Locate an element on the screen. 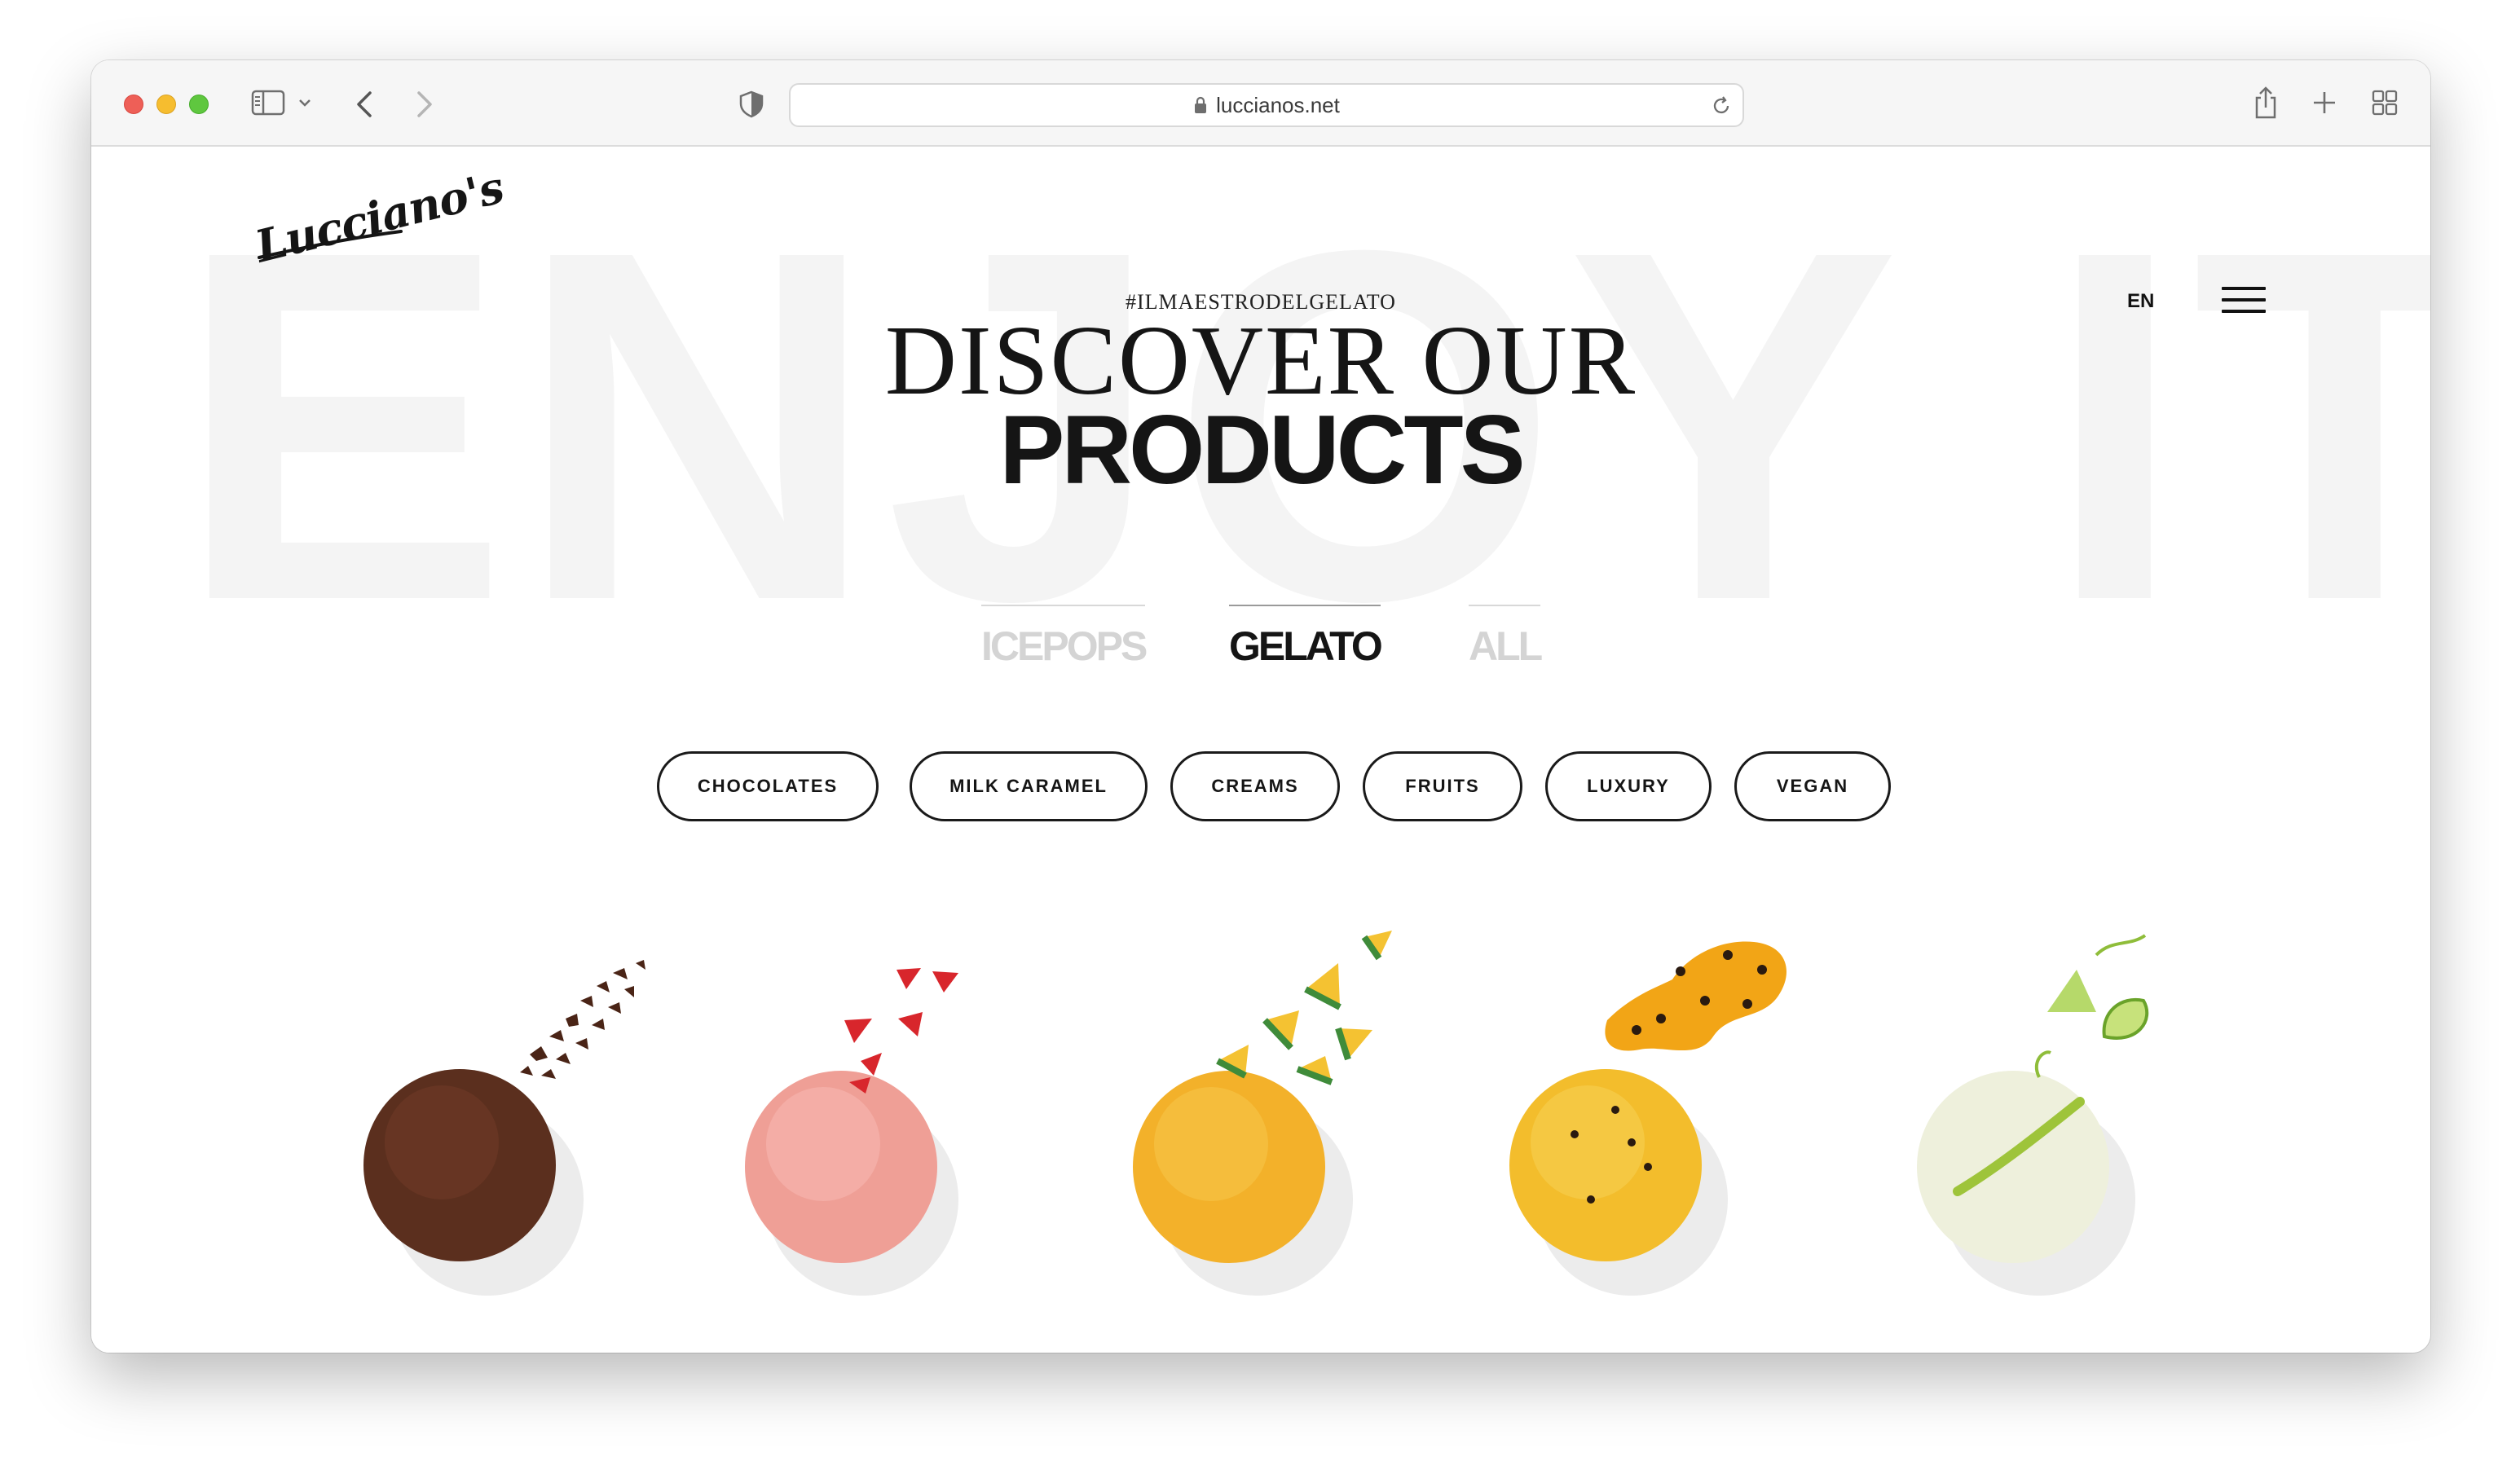 Image resolution: width=2520 pixels, height=1470 pixels. language-selector: EN is located at coordinates (2140, 301).